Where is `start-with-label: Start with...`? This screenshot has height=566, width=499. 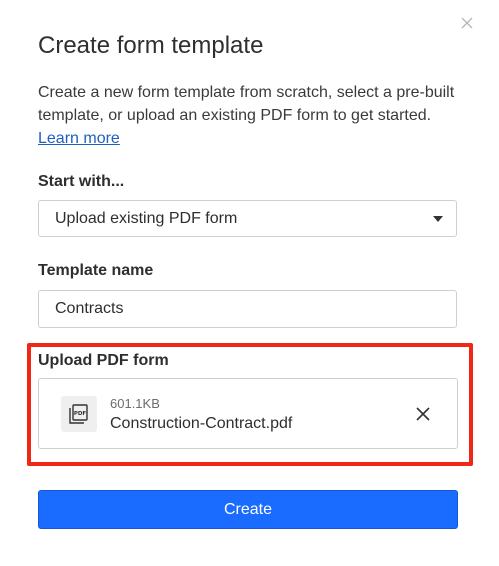
start-with-label: Start with... is located at coordinates (81, 181).